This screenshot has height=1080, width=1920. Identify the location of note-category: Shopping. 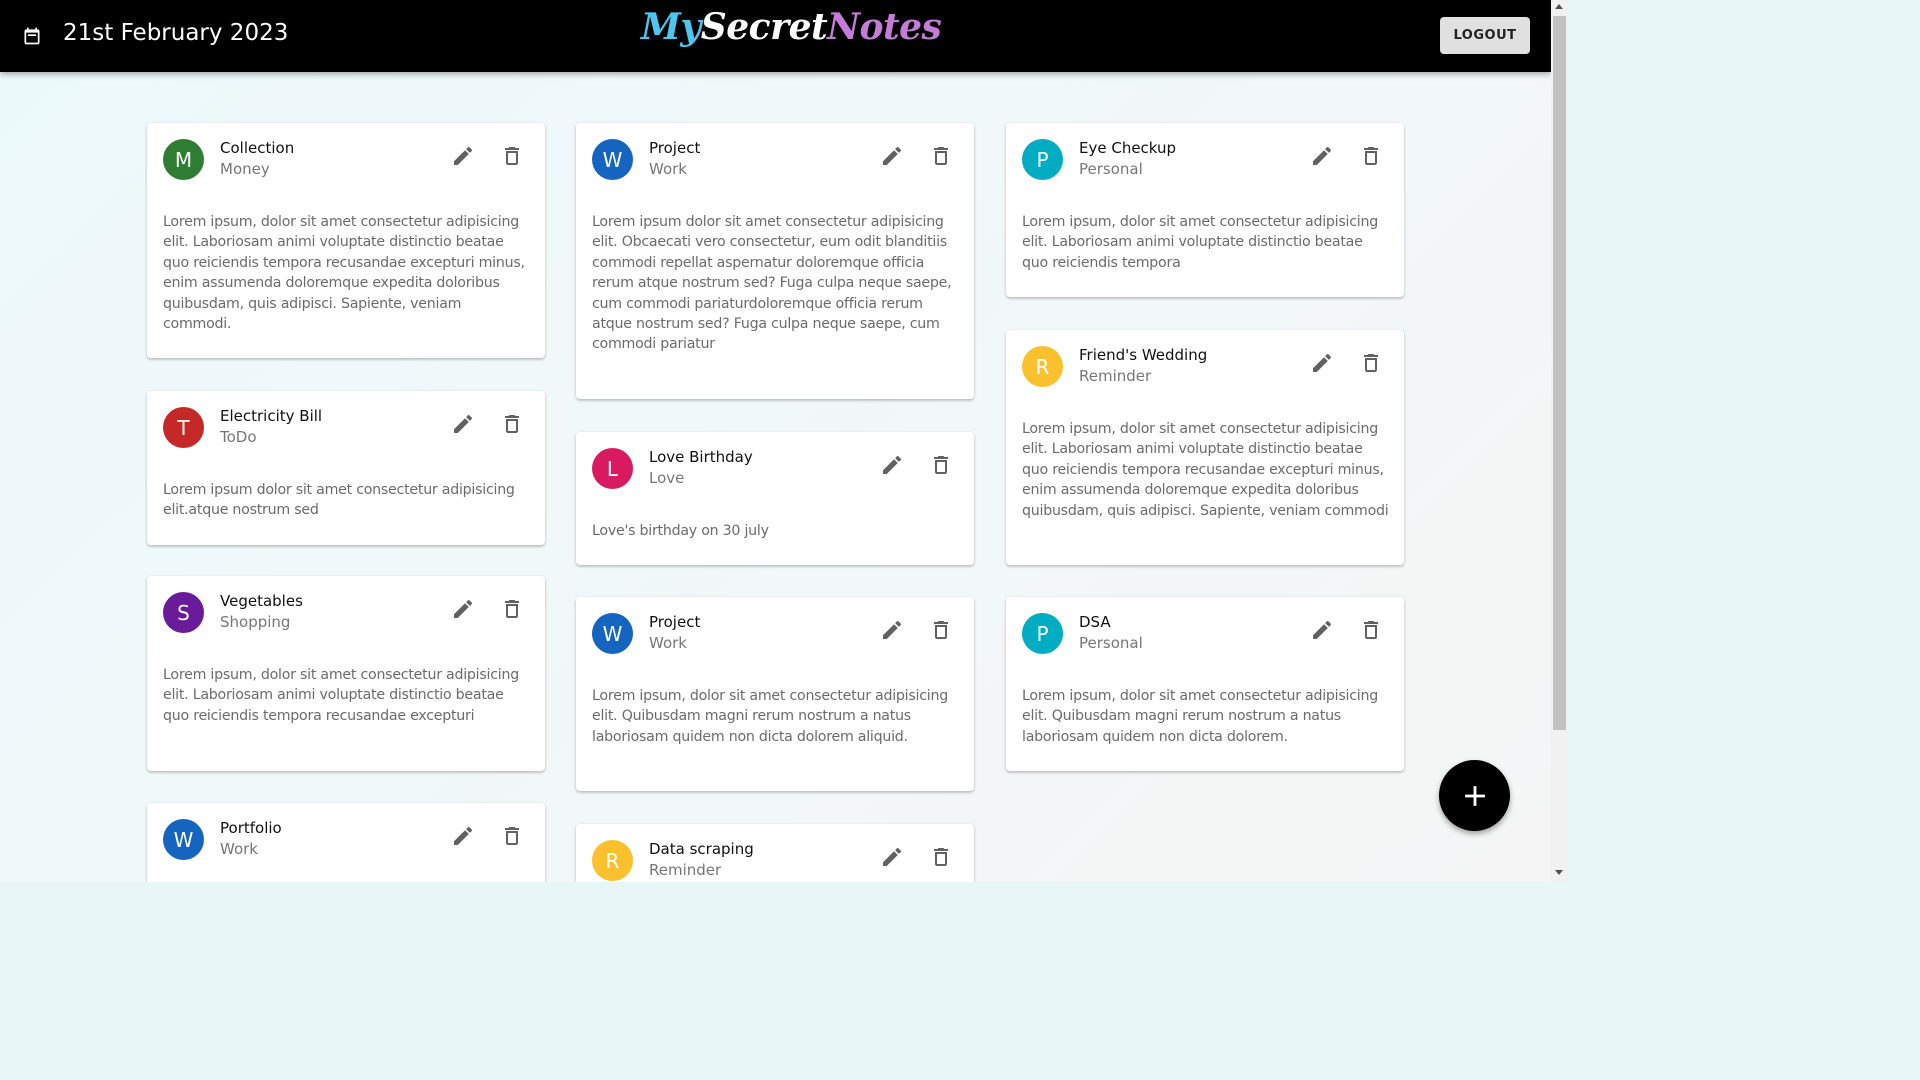
(255, 622).